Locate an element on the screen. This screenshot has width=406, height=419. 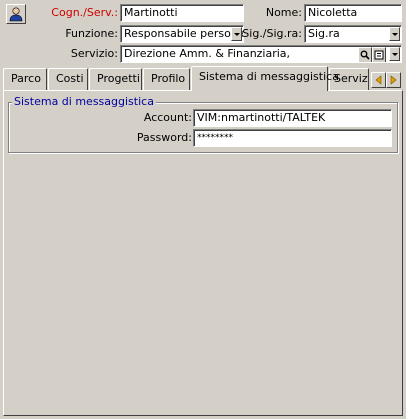
search-button is located at coordinates (365, 54).